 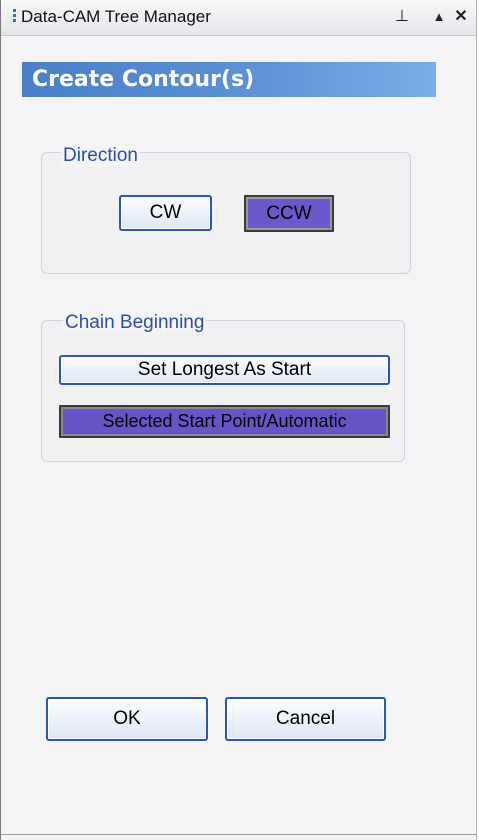 I want to click on drag-grip-icon, so click(x=14, y=18).